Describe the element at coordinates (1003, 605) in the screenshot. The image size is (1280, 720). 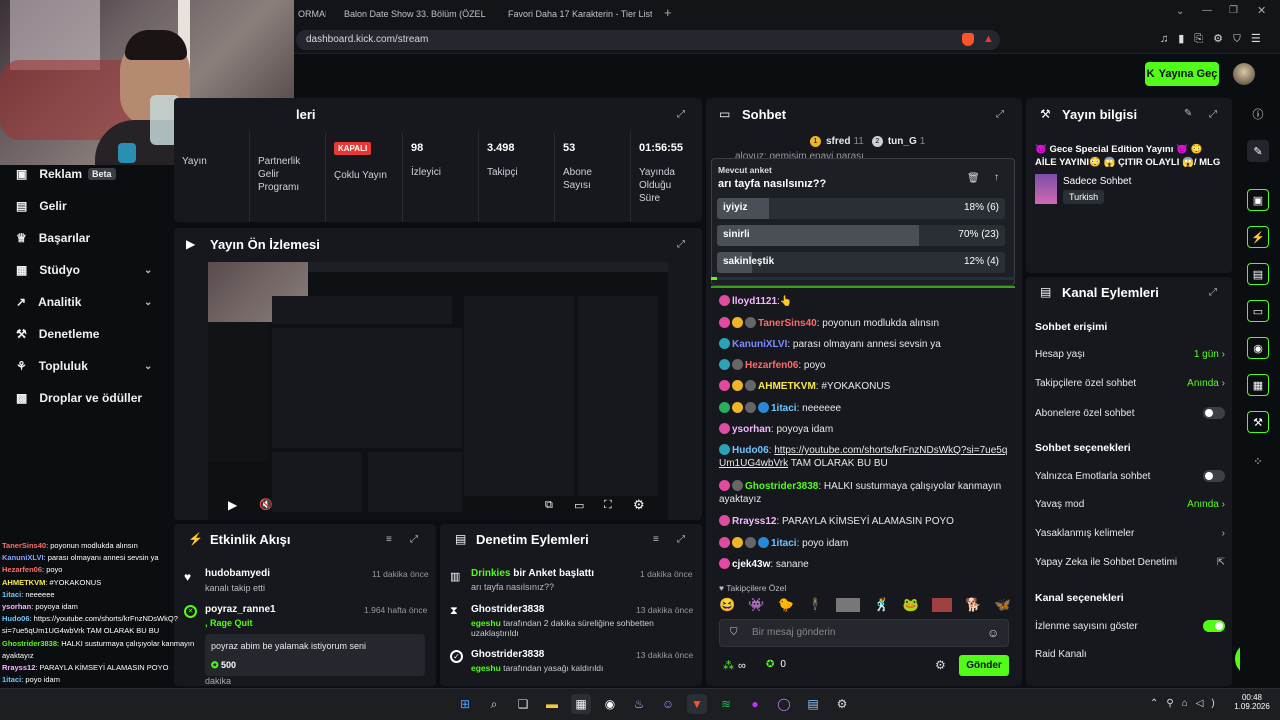
I see `emote: 🦋` at that location.